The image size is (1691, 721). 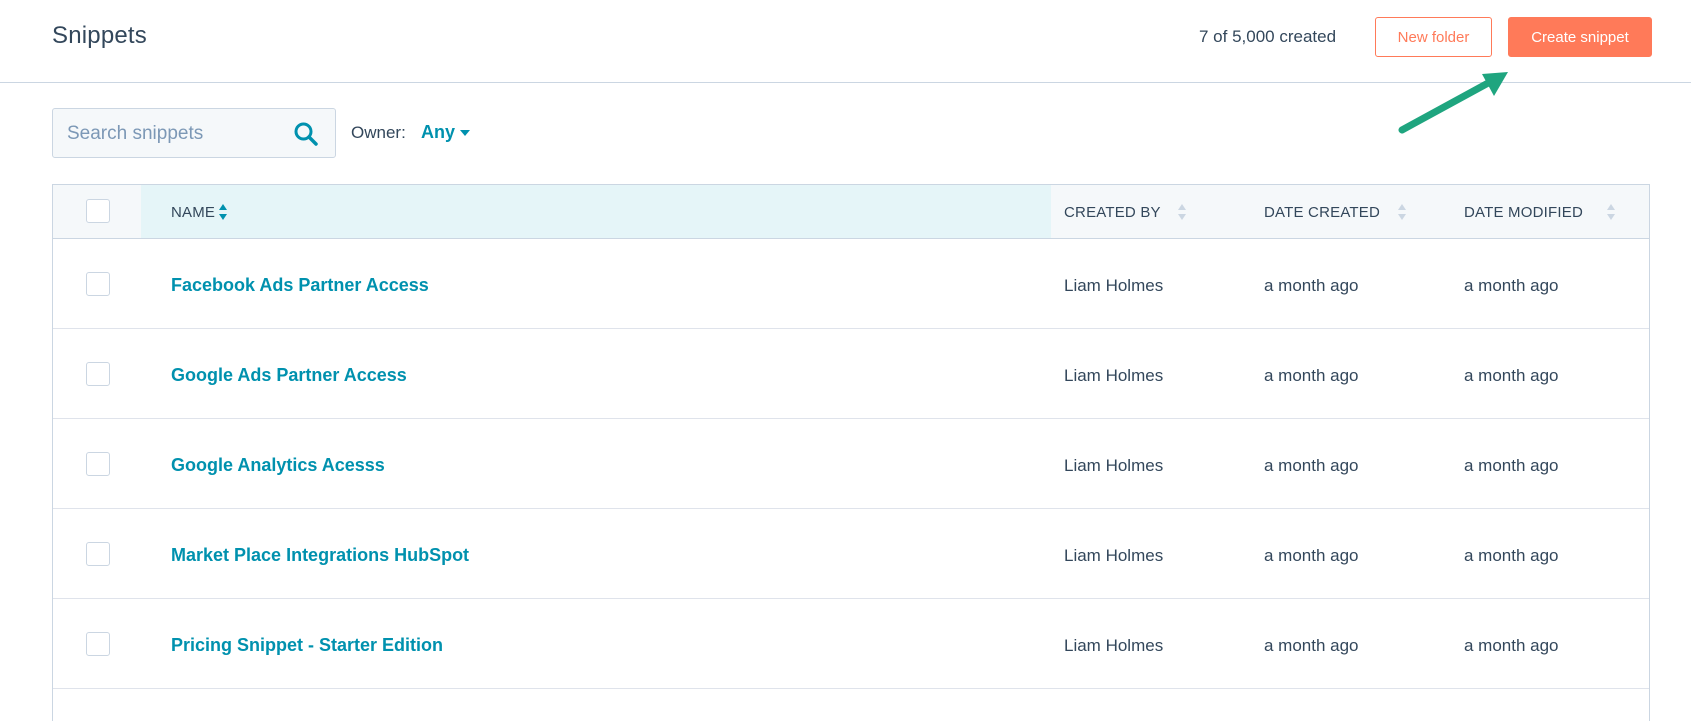 I want to click on owner-filter-label: Owner:, so click(x=378, y=132).